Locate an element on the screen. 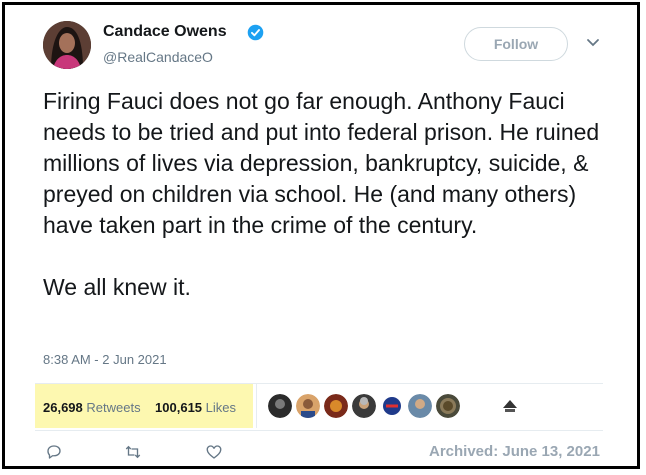  follow-button: Follow is located at coordinates (516, 44).